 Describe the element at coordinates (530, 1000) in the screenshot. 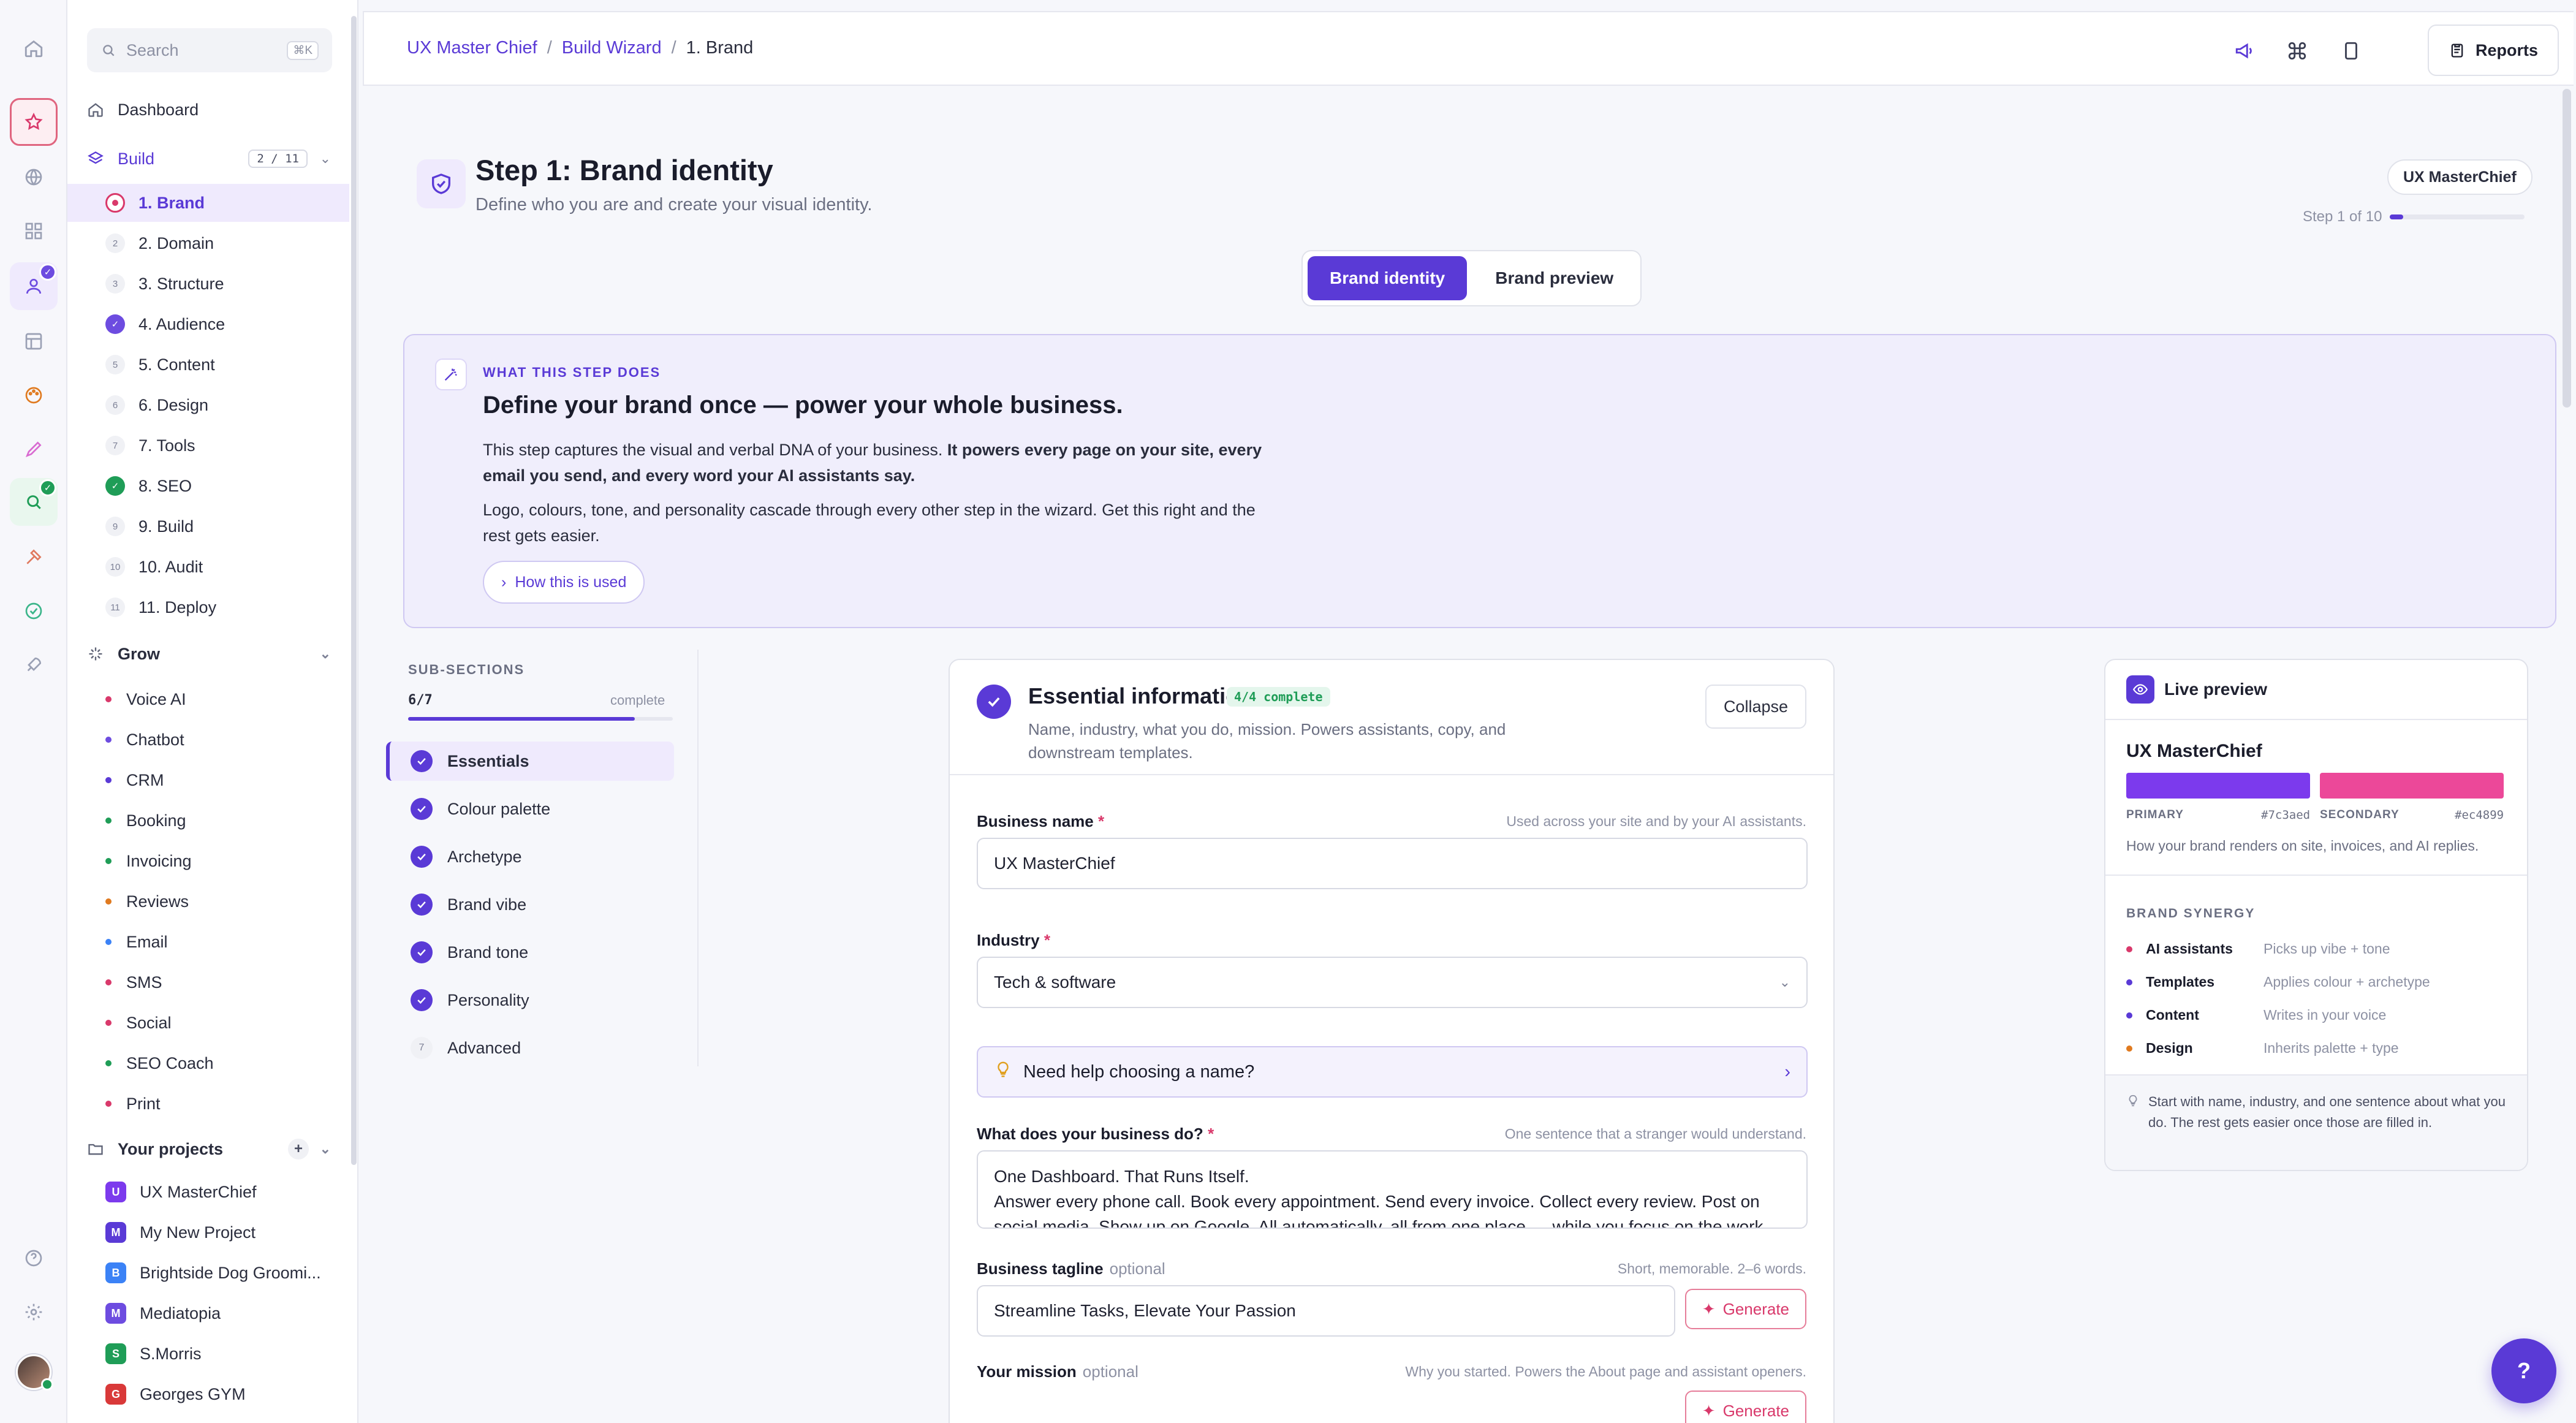

I see `sub-section-item: Personality` at that location.